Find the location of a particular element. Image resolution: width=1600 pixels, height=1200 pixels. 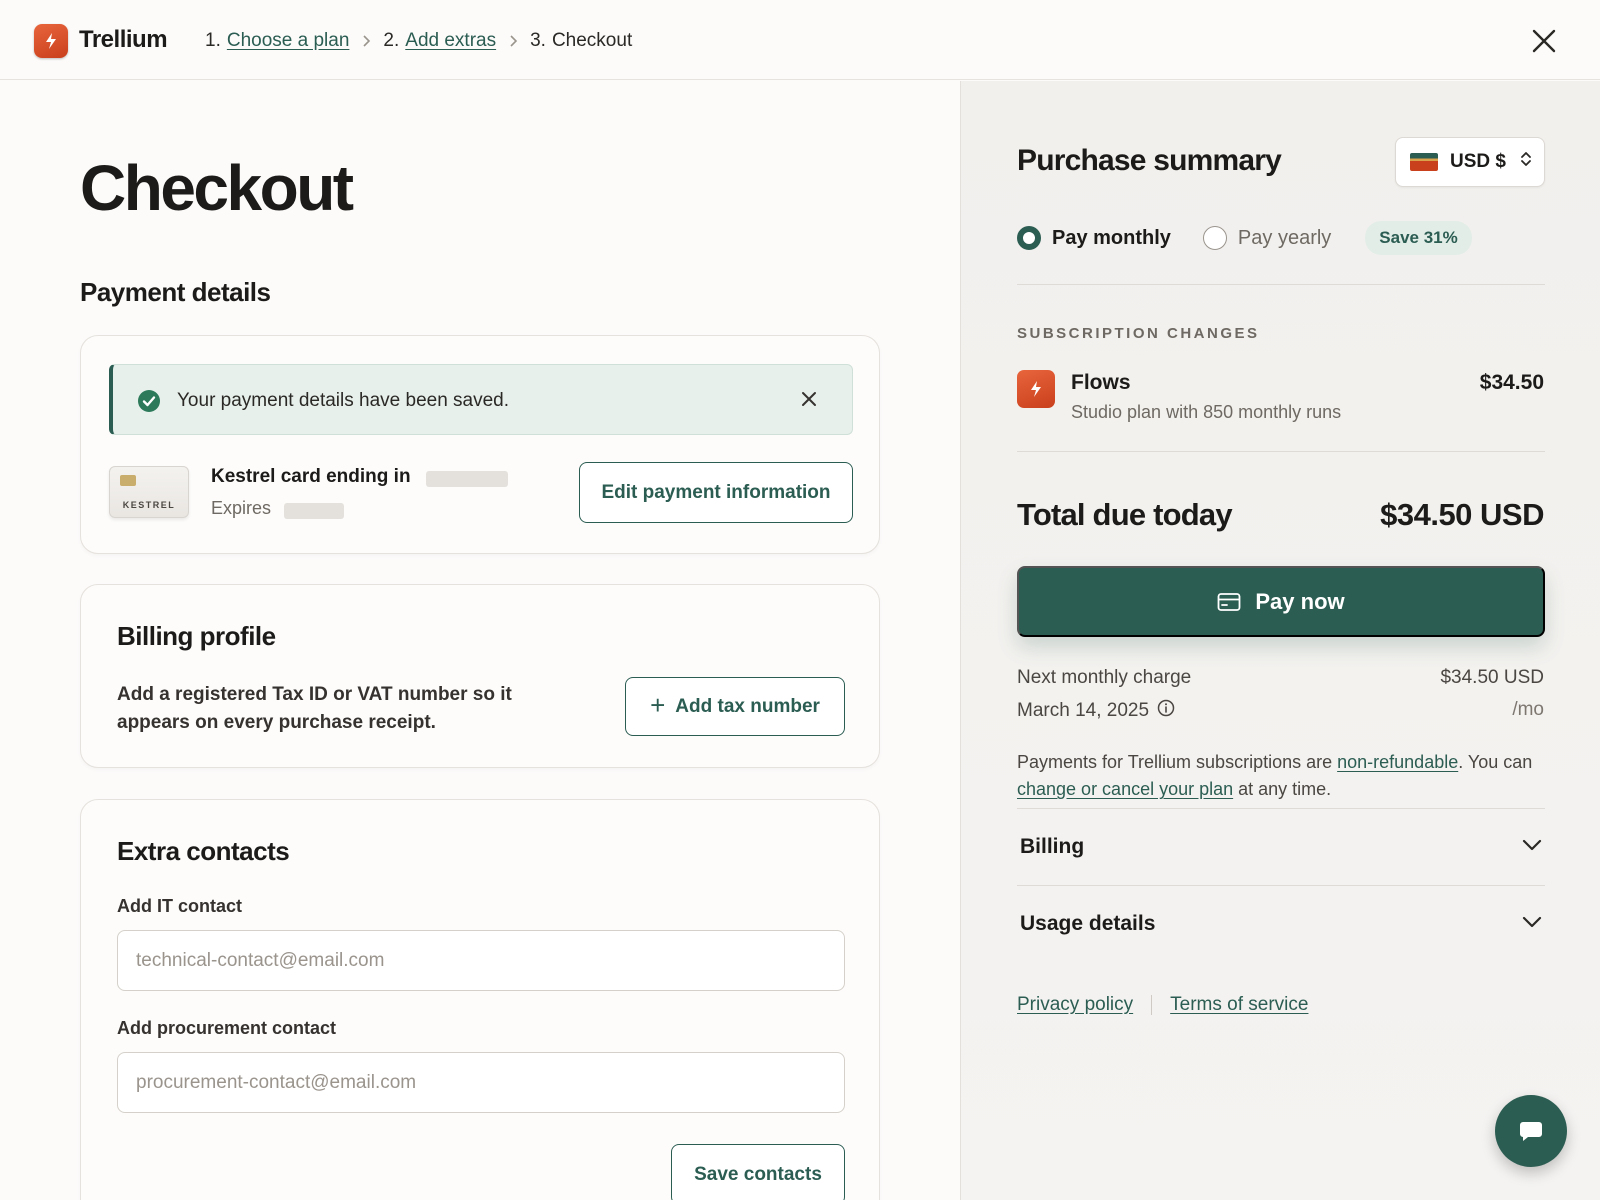

close-icon is located at coordinates (1544, 41).